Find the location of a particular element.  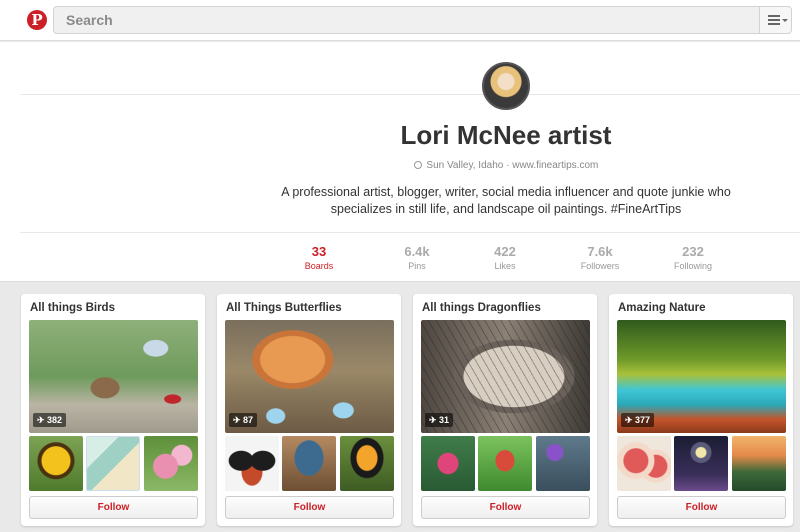

menu-button is located at coordinates (775, 20).